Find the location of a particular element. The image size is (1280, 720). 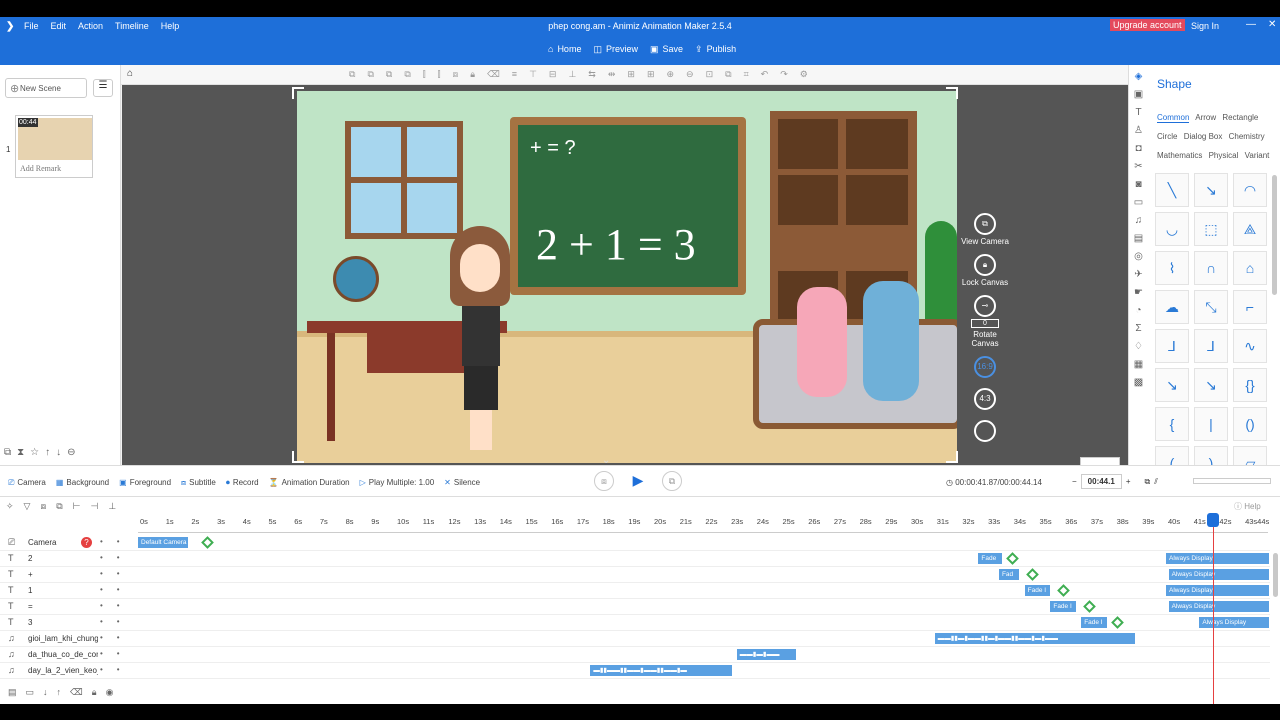

animation-duration-tab: ⏳ Animation Duration is located at coordinates (309, 483).